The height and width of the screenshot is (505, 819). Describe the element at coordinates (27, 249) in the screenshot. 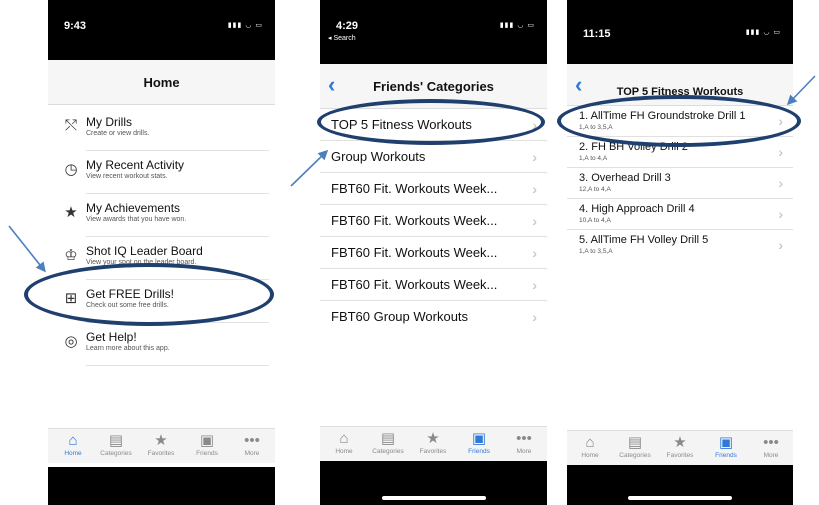

I see `arrow-to-free-drills` at that location.